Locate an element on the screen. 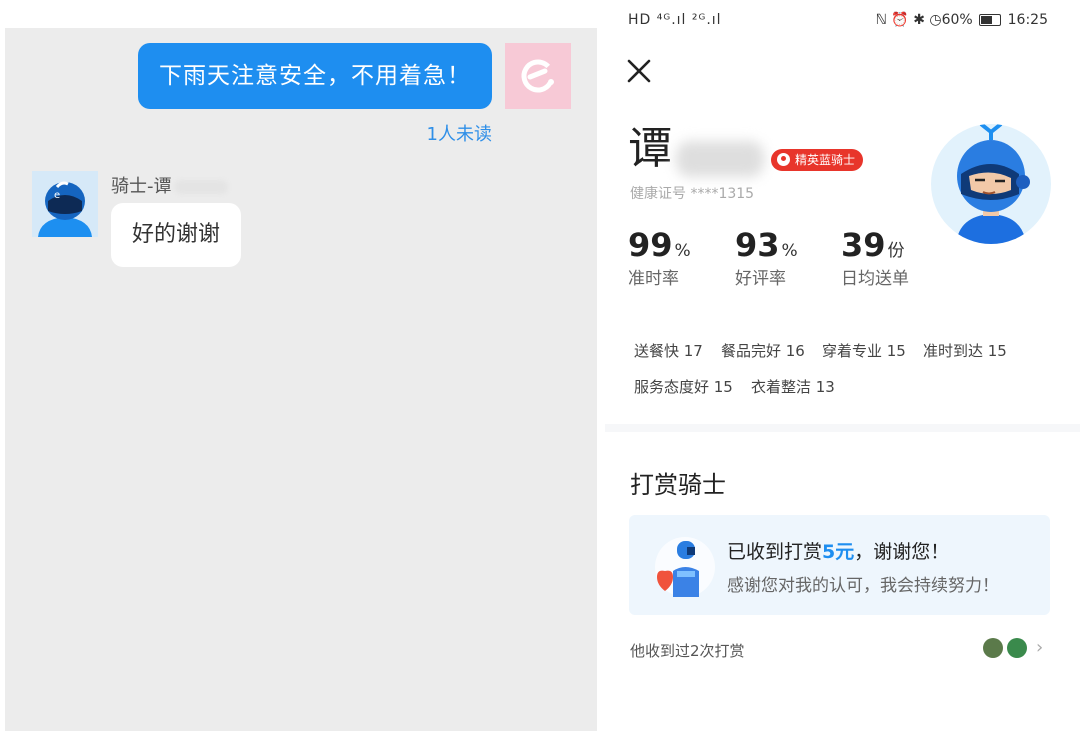 This screenshot has width=1080, height=731. status-bar: HD ⁴ᴳ.ıl ²ᴳ.ıl ℕ ⏰ ✱ ◷60% 16:25 is located at coordinates (838, 22).